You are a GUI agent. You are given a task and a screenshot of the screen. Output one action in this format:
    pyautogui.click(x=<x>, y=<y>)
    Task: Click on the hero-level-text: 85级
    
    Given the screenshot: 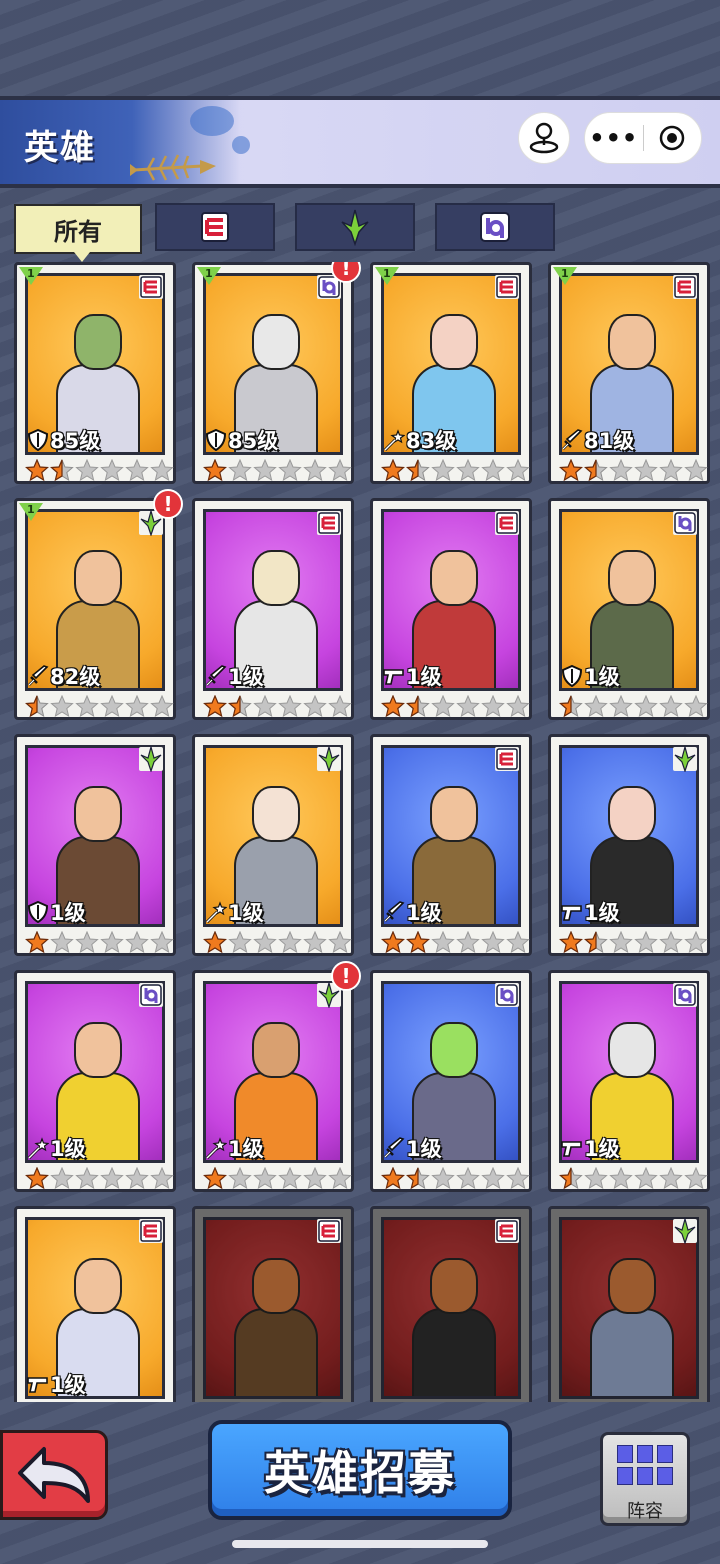 What is the action you would take?
    pyautogui.click(x=253, y=441)
    